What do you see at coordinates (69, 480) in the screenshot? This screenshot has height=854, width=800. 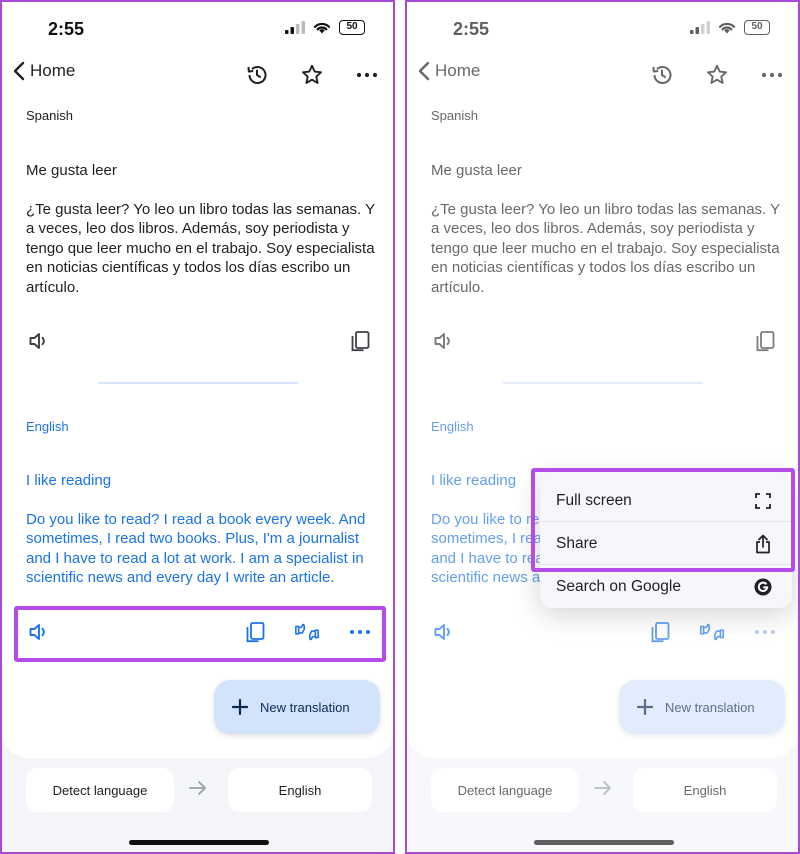 I see `target-title: I like reading` at bounding box center [69, 480].